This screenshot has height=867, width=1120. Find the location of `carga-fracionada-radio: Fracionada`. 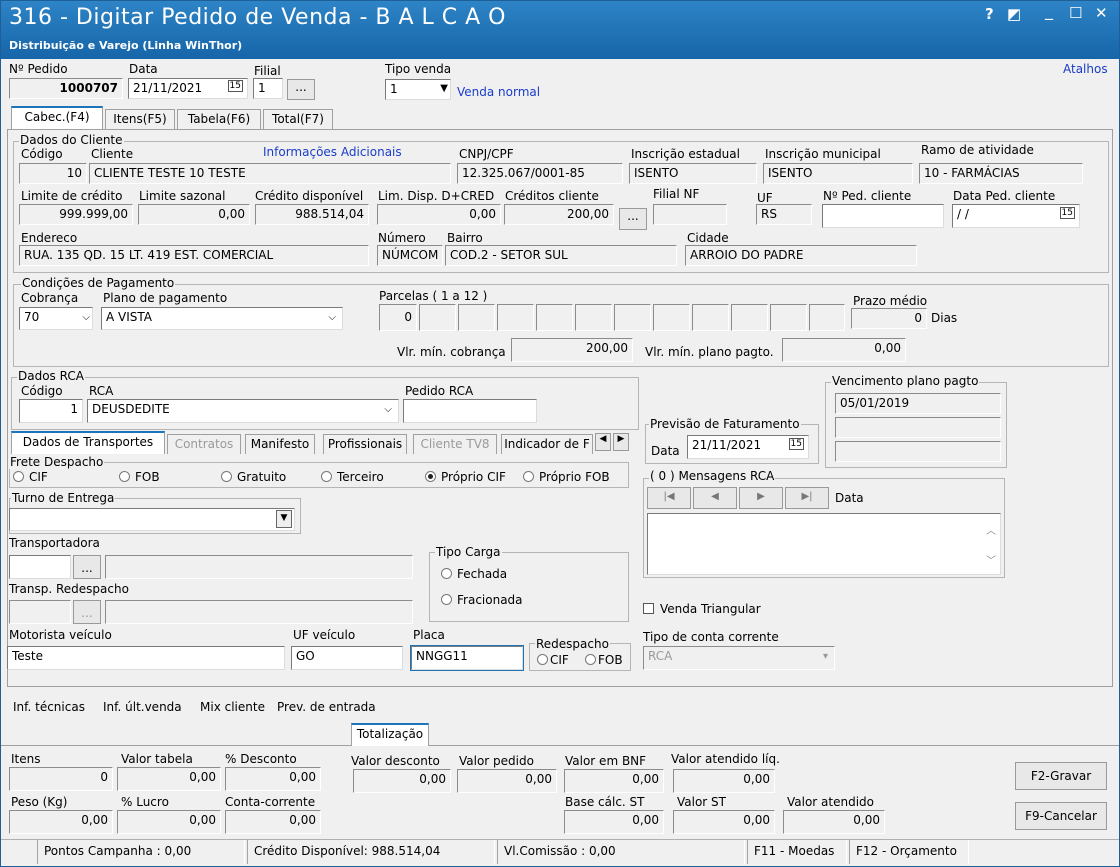

carga-fracionada-radio: Fracionada is located at coordinates (482, 600).